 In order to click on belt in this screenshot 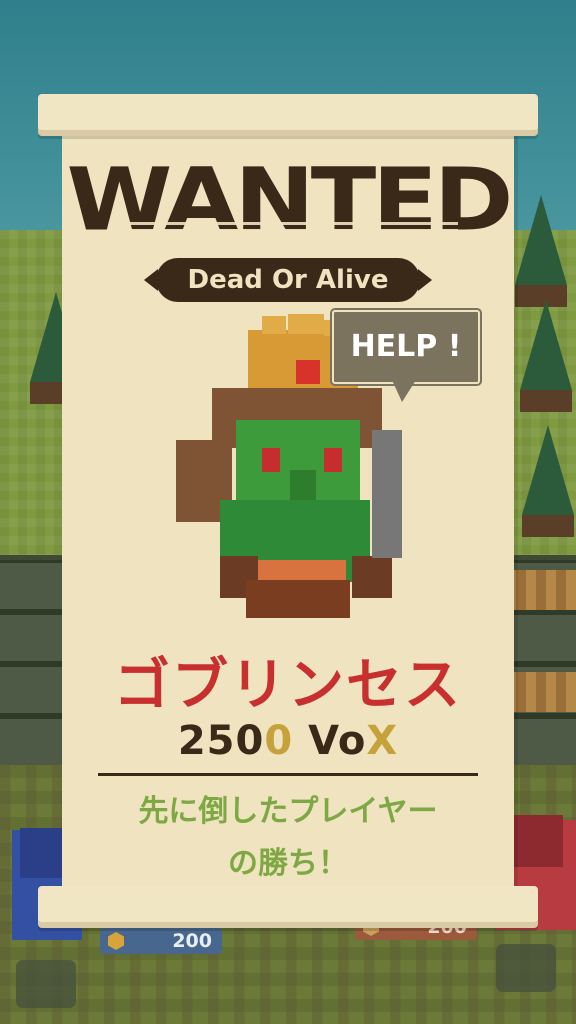, I will do `click(298, 570)`.